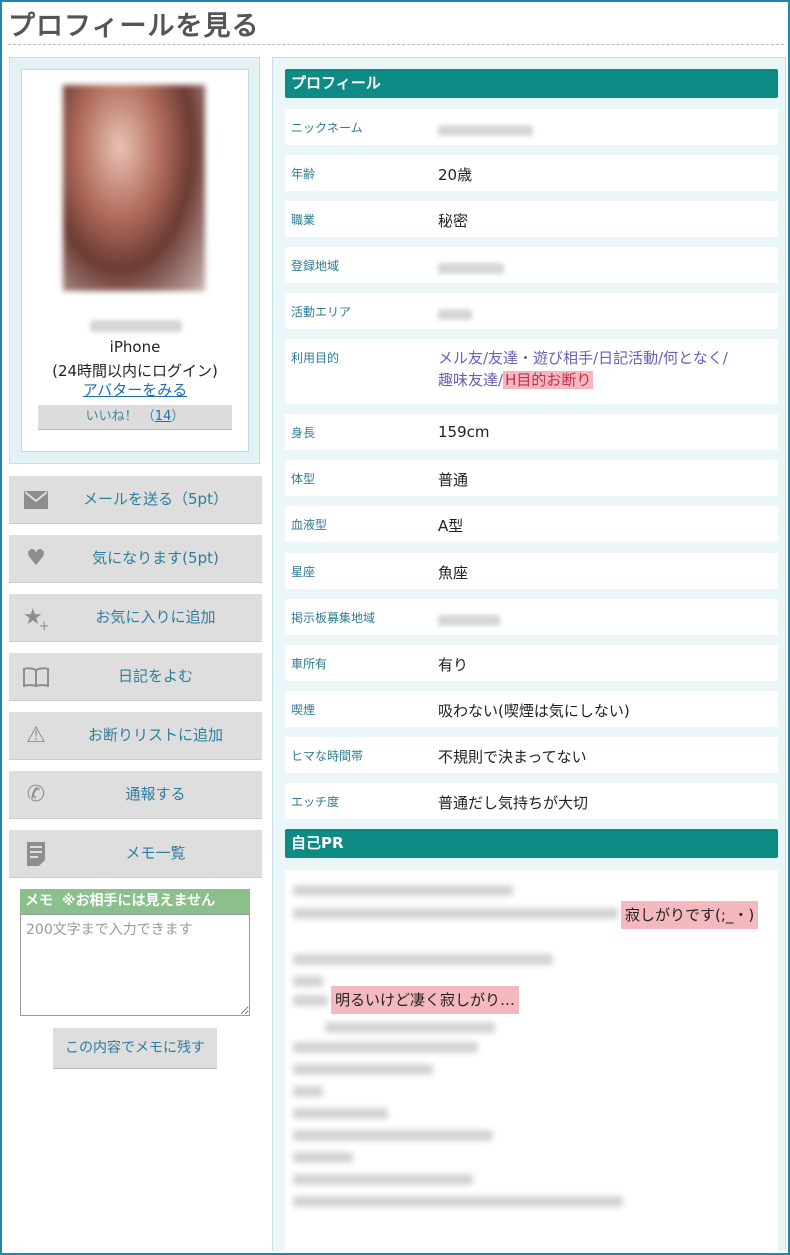 Image resolution: width=790 pixels, height=1255 pixels. What do you see at coordinates (135, 389) in the screenshot?
I see `avatar-link: アバターをみる` at bounding box center [135, 389].